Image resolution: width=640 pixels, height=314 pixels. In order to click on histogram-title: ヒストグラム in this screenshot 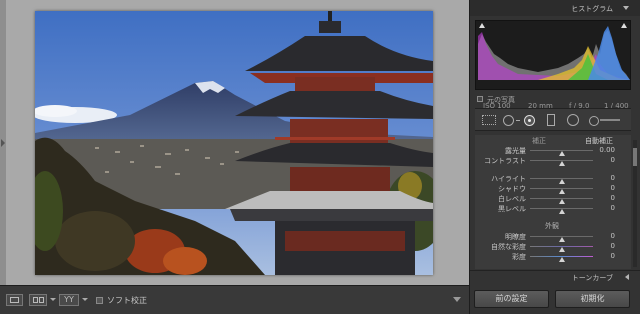, I will do `click(592, 9)`.